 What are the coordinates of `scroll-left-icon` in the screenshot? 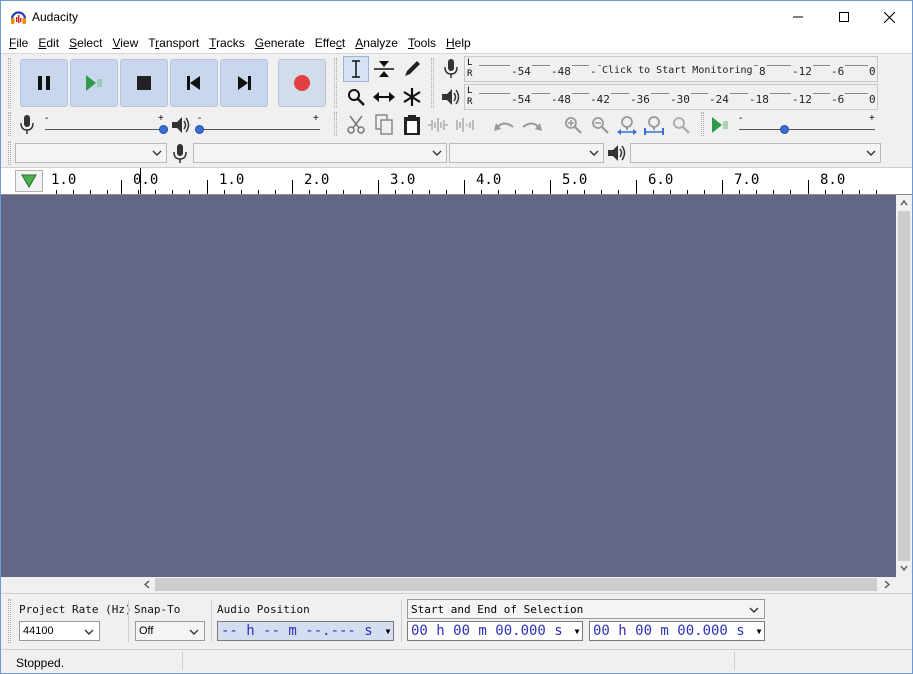 It's located at (147, 584).